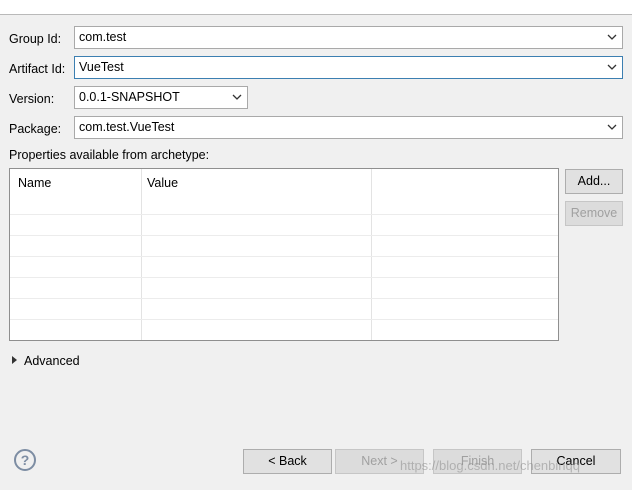 This screenshot has width=632, height=490. Describe the element at coordinates (52, 361) in the screenshot. I see `advanced-toggle: Advanced` at that location.